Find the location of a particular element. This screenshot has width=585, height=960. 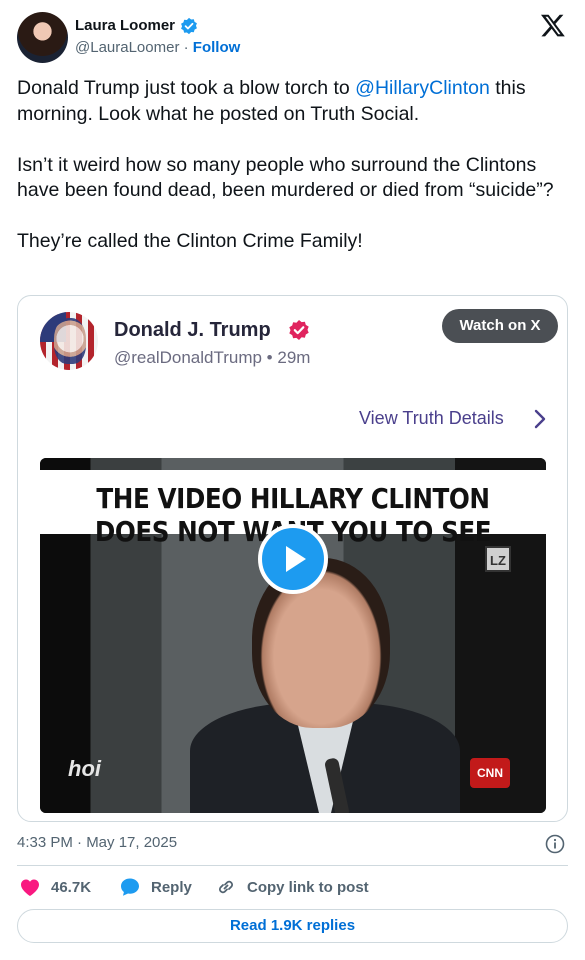

truth-handle: @realDonaldTrump • 29m is located at coordinates (212, 357).